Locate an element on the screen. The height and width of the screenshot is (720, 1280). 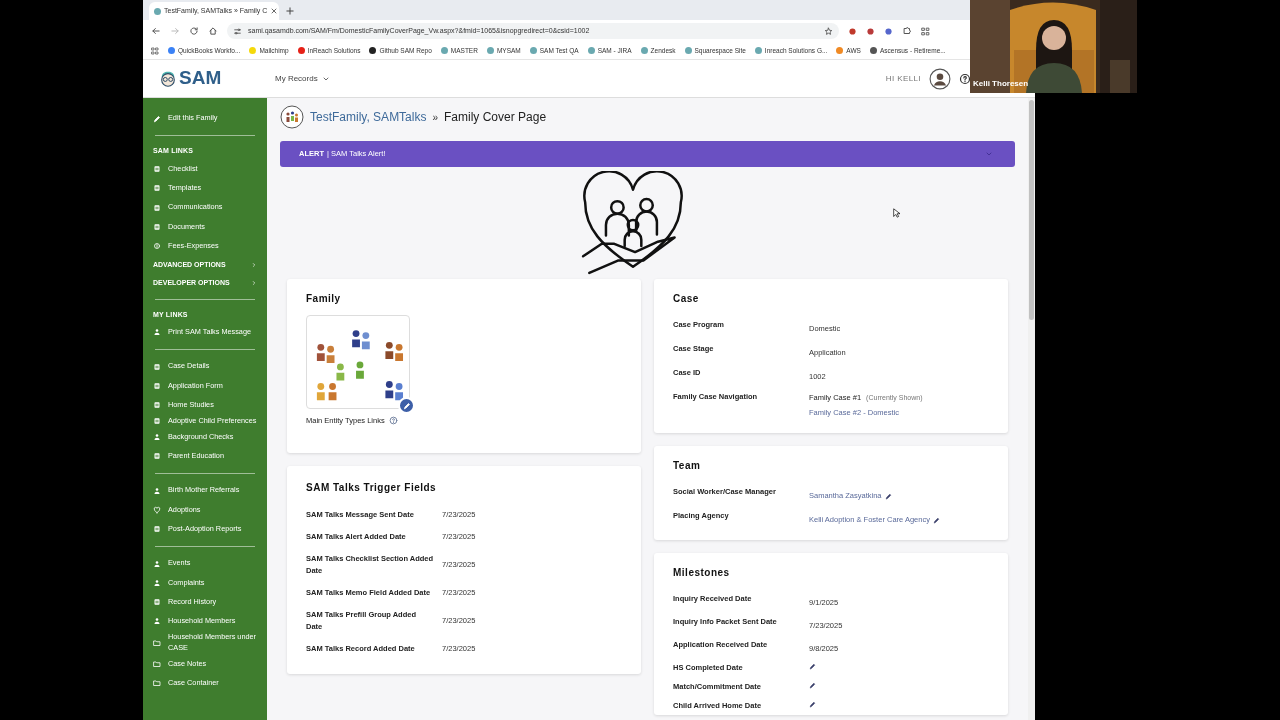
page-title: Family Cover Page is located at coordinates (495, 117).